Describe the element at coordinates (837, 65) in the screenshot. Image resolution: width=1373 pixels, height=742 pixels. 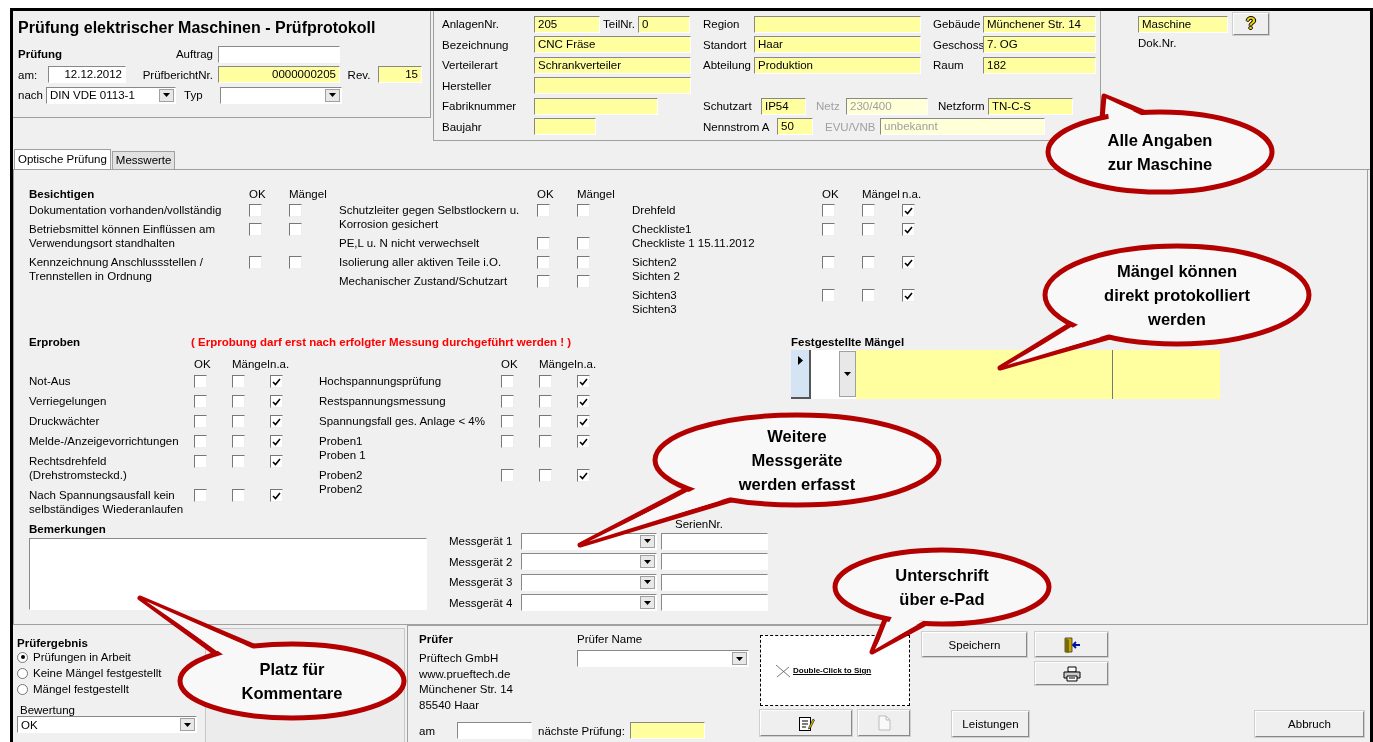
I see `input-field: Produktion` at that location.